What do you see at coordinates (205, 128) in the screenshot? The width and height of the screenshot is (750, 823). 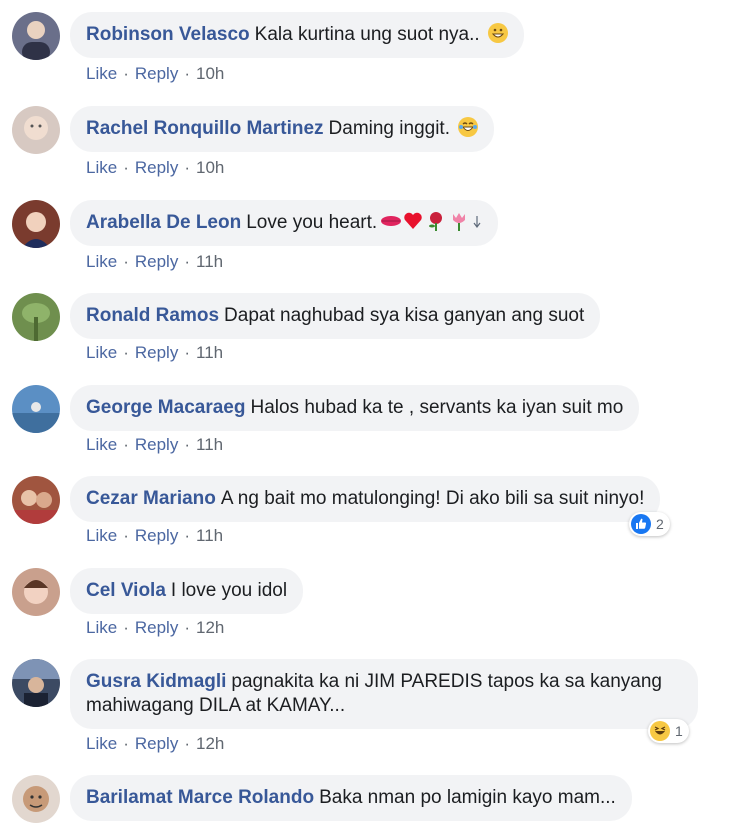 I see `comment-author: Rachel Ronquillo Martinez` at bounding box center [205, 128].